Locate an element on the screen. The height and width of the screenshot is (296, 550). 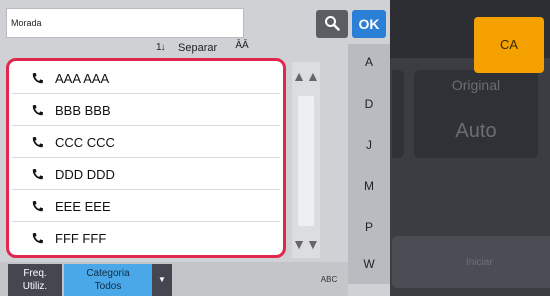
search-button is located at coordinates (332, 24).